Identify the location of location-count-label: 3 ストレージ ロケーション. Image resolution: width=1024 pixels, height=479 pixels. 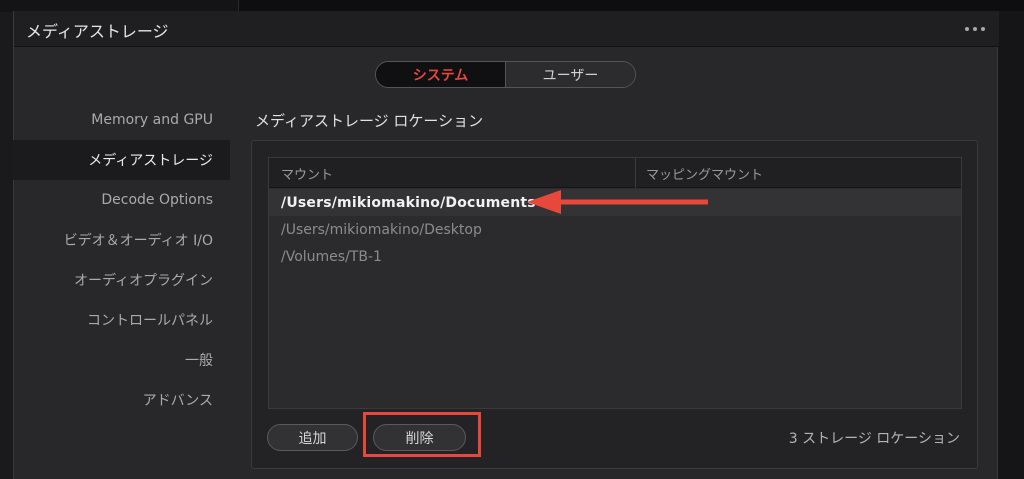
(874, 439).